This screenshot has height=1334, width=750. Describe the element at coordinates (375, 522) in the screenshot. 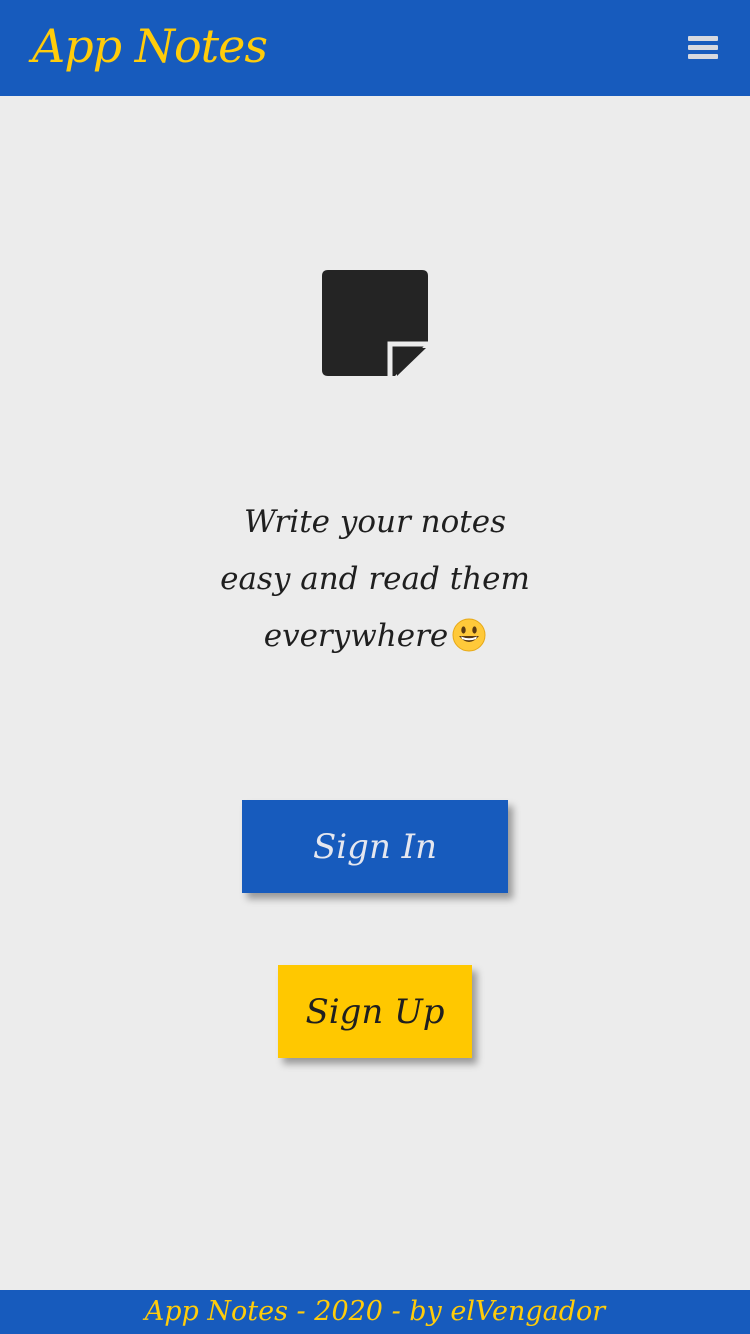

I see `tagline-line: Write your notes` at that location.